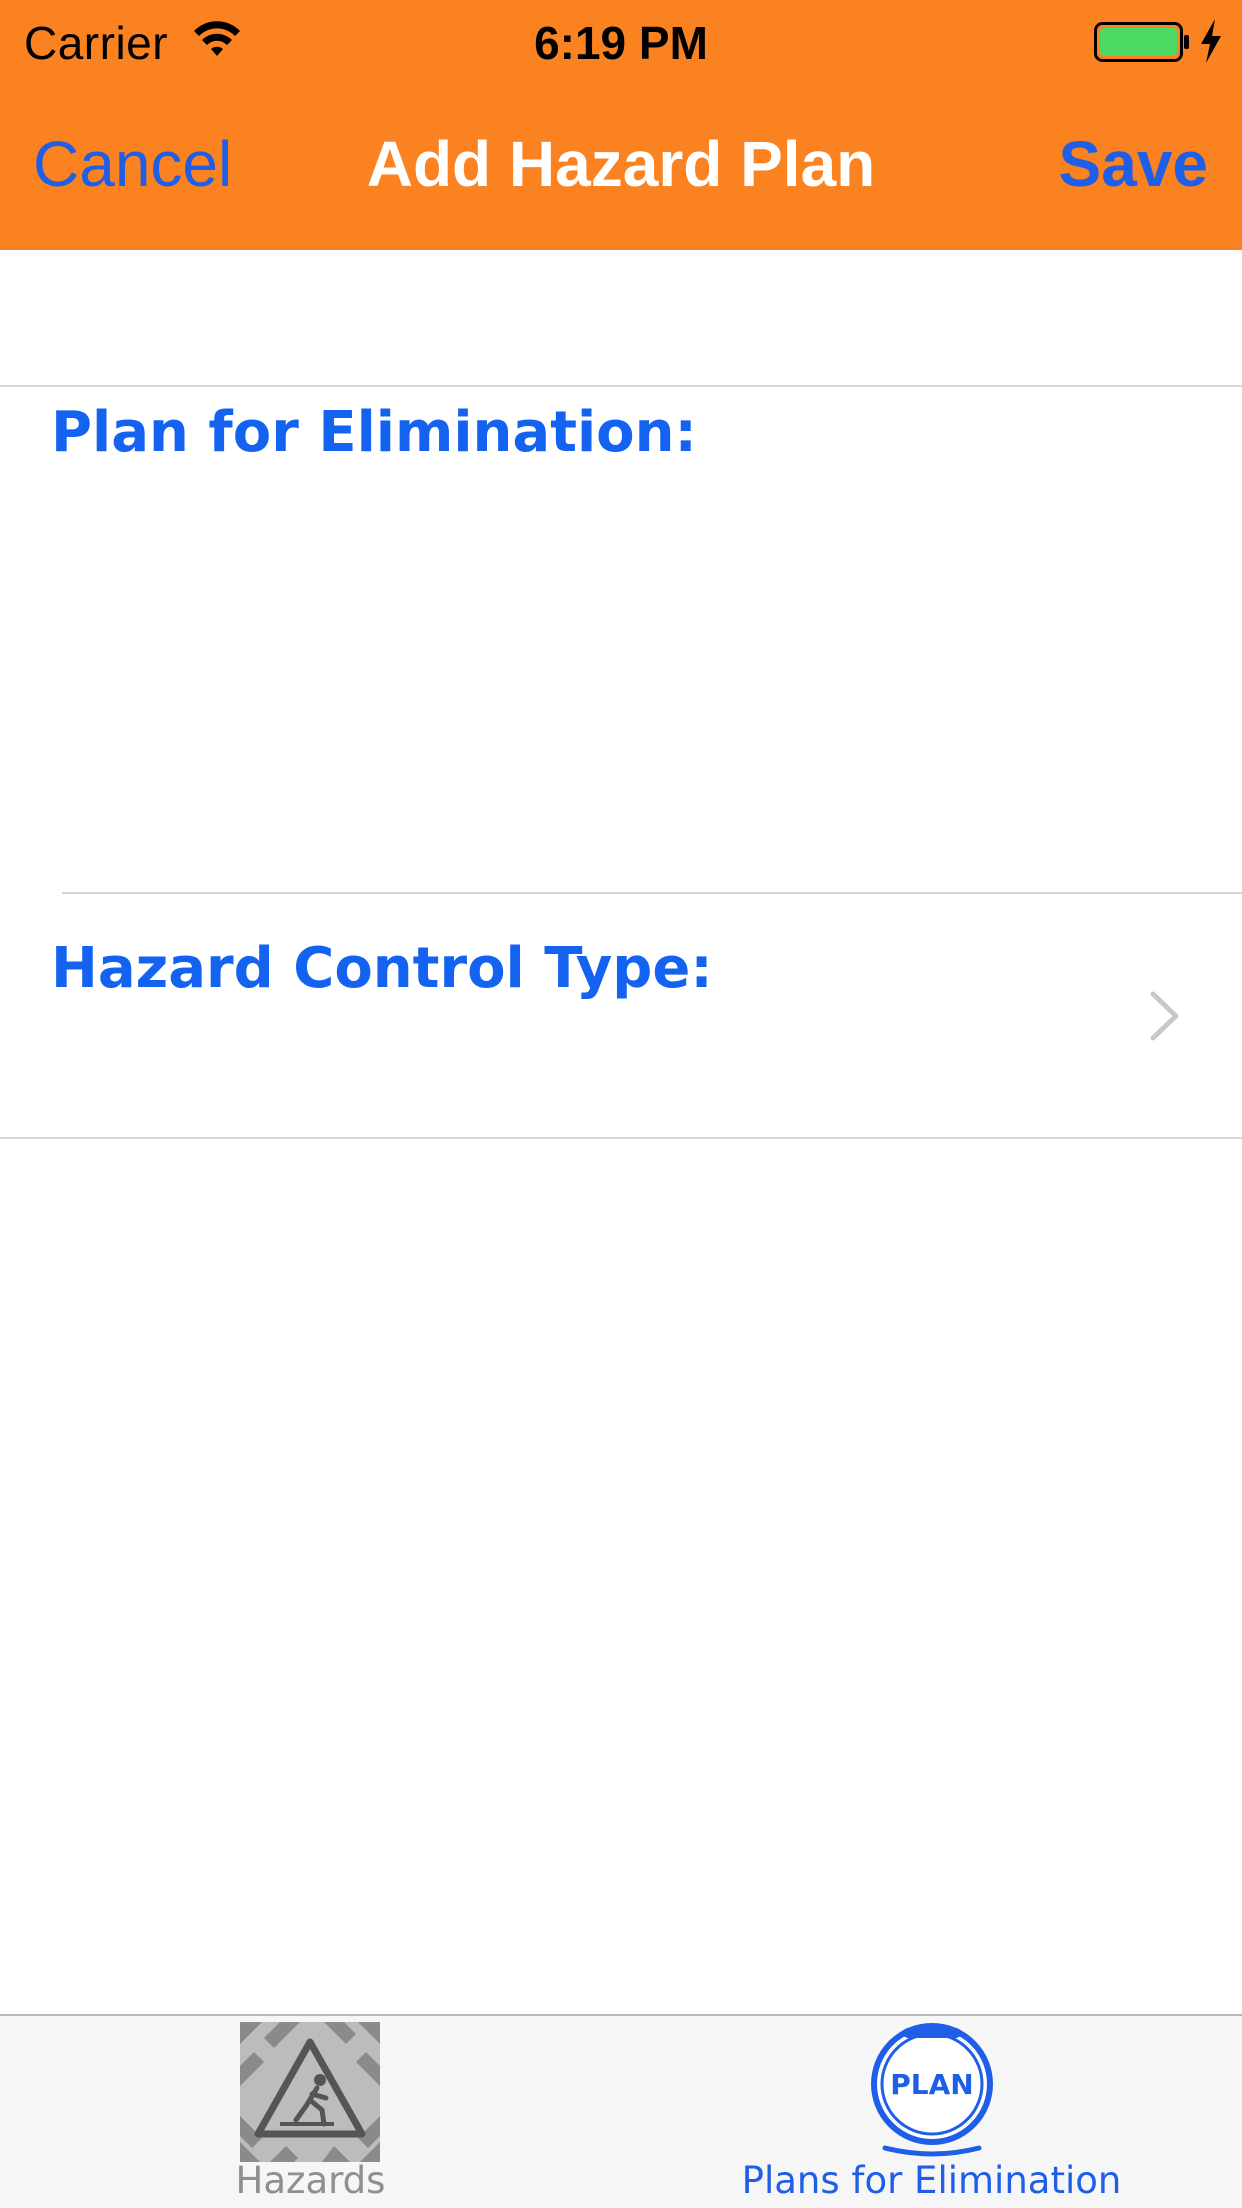  Describe the element at coordinates (621, 386) in the screenshot. I see `section-divider-top` at that location.